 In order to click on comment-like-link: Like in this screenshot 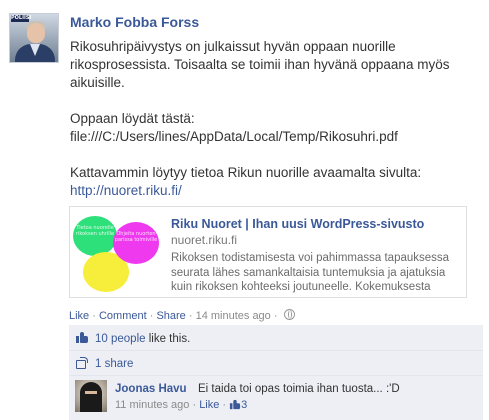, I will do `click(209, 405)`.